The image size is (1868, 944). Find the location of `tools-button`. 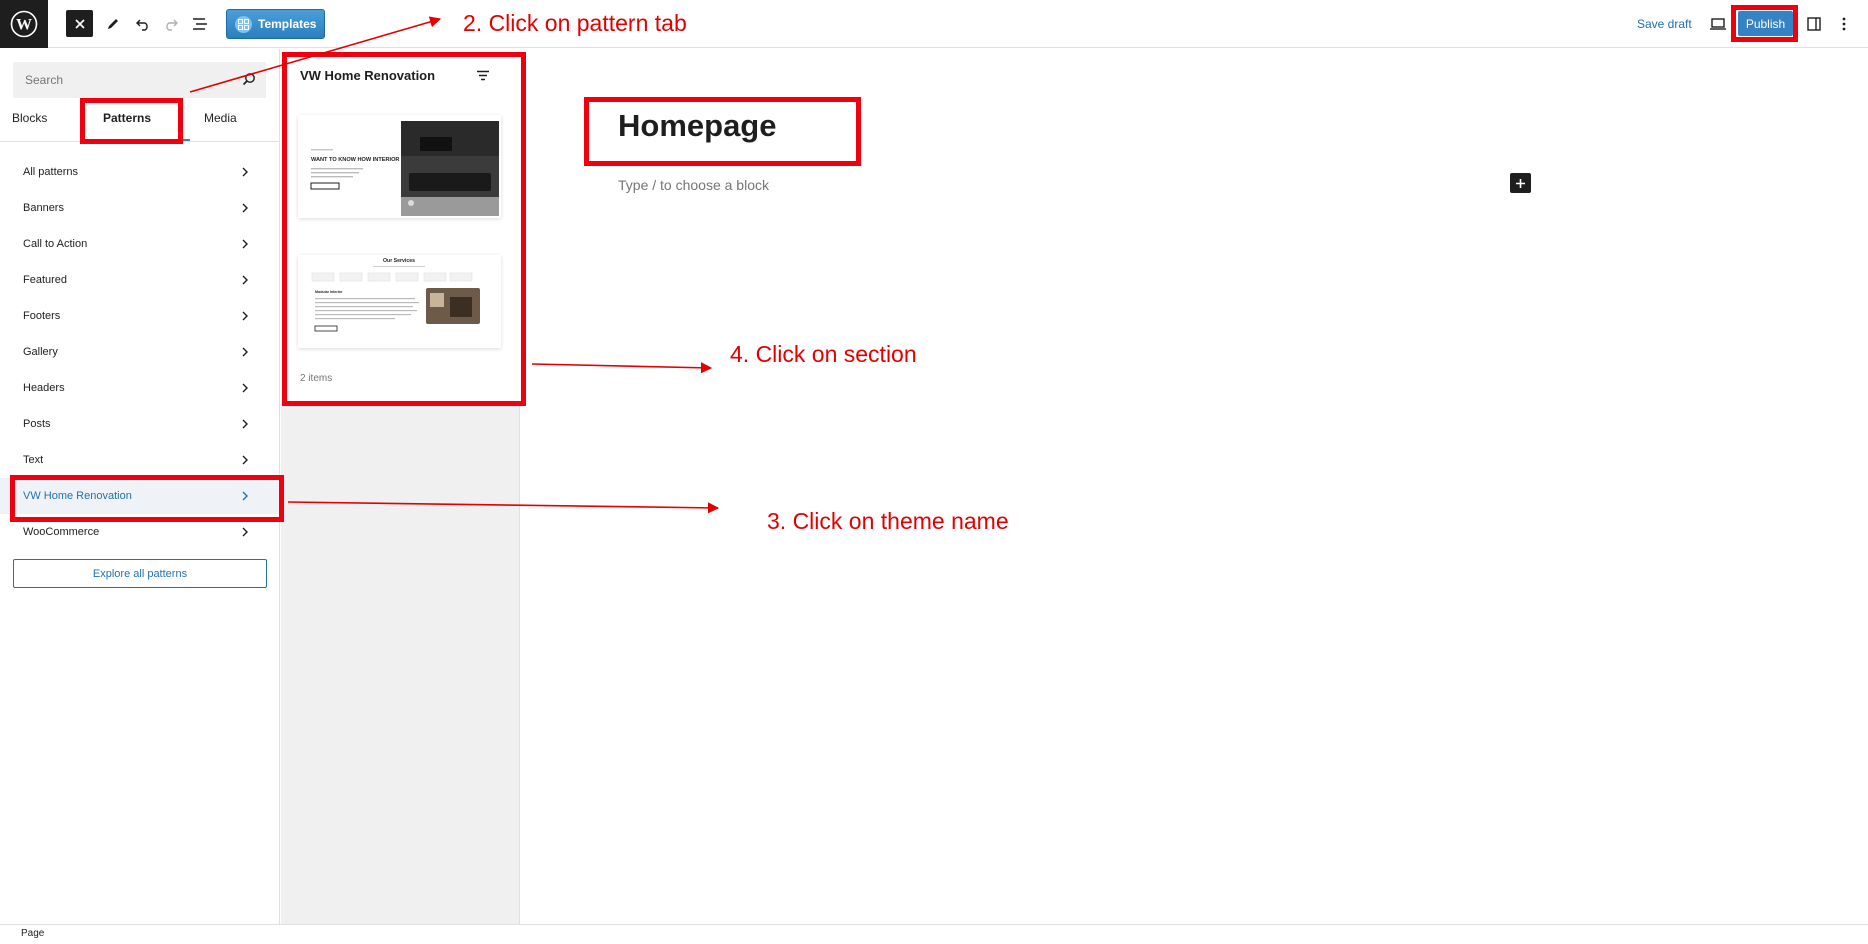

tools-button is located at coordinates (113, 24).